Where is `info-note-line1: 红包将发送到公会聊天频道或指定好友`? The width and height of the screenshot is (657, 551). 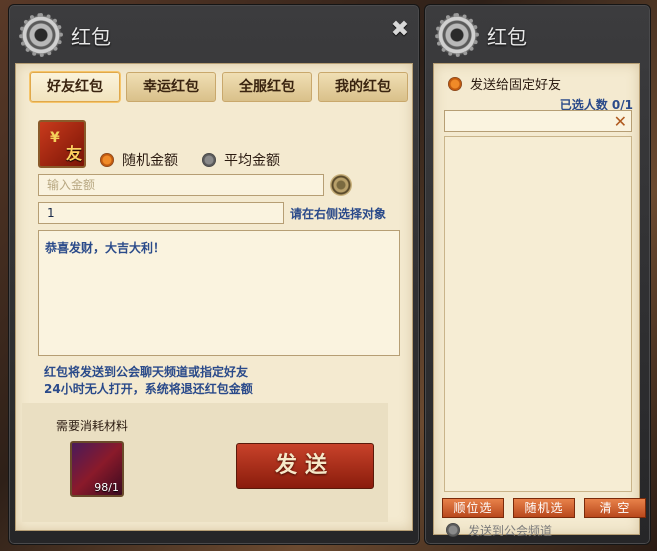
info-note-line1: 红包将发送到公会聊天频道或指定好友 is located at coordinates (146, 372).